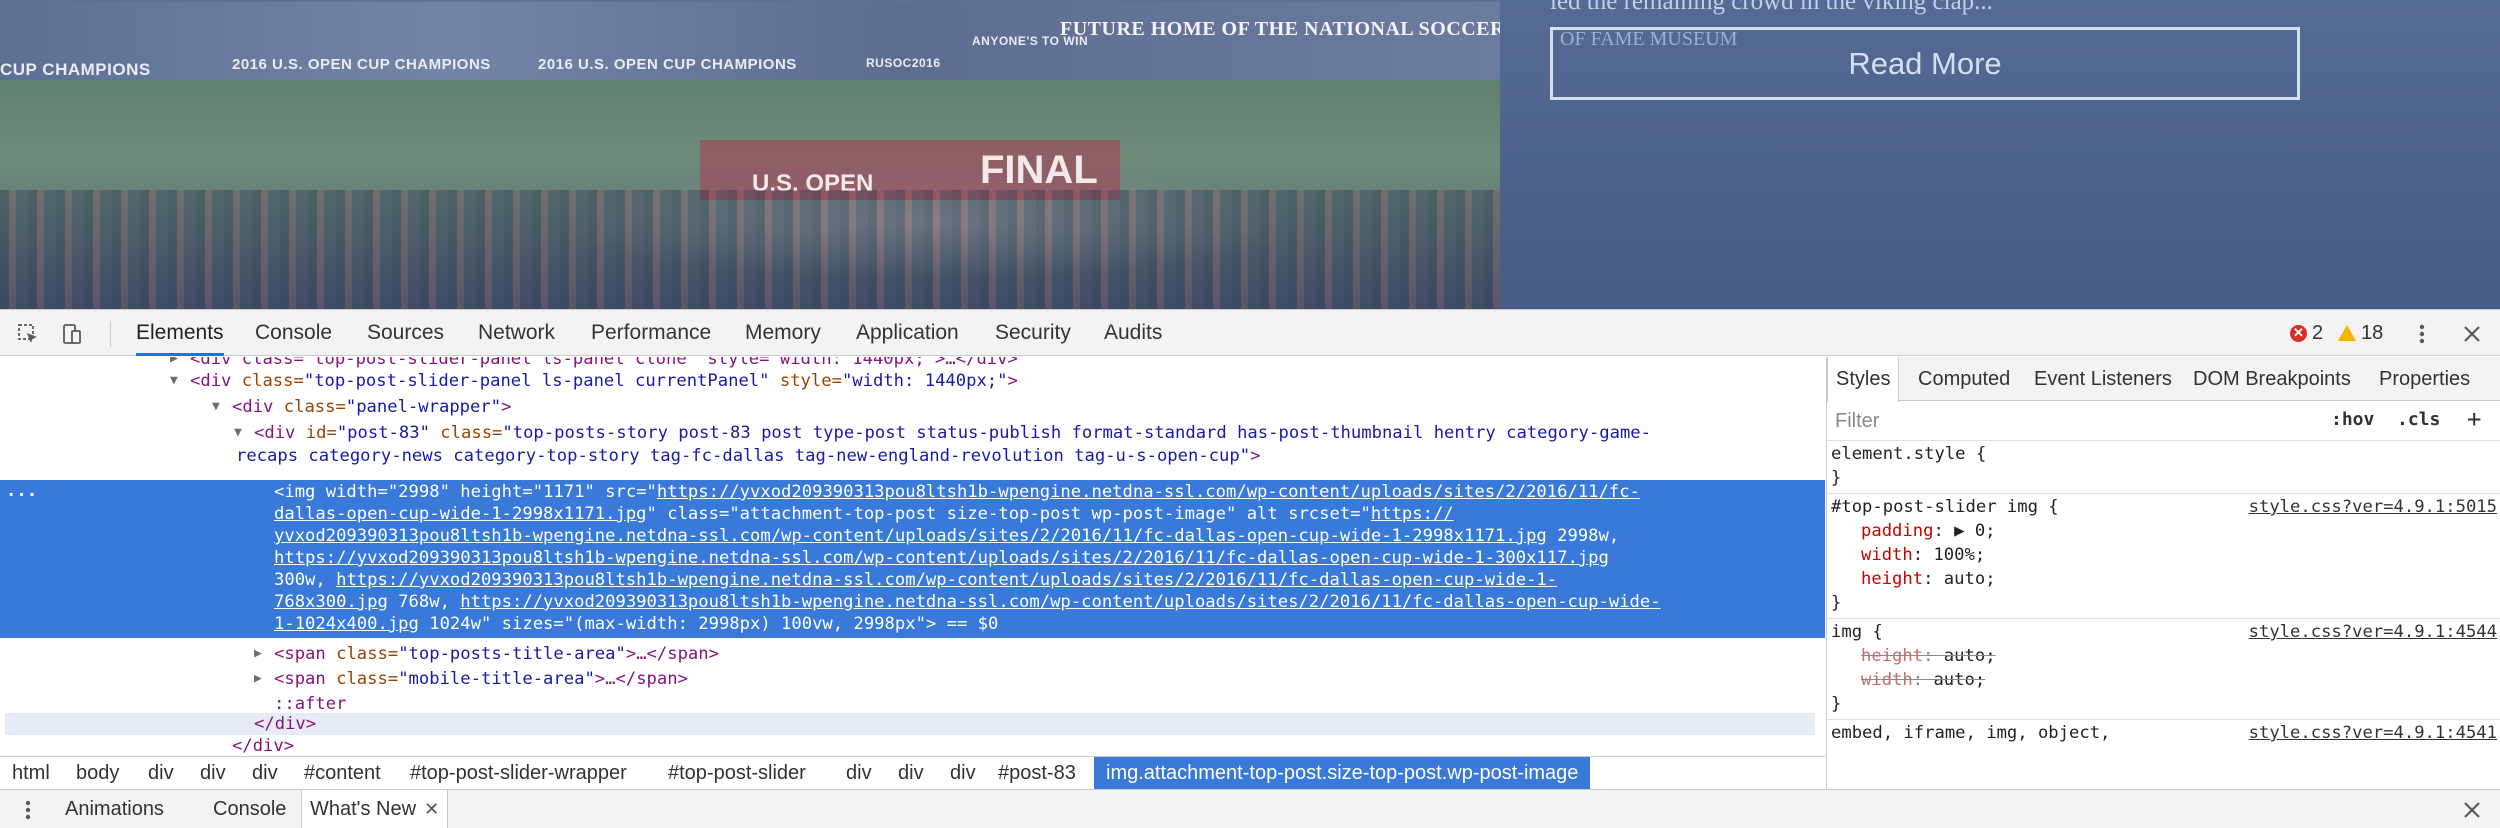 Image resolution: width=2500 pixels, height=828 pixels. Describe the element at coordinates (907, 333) in the screenshot. I see `tab-application: Application` at that location.